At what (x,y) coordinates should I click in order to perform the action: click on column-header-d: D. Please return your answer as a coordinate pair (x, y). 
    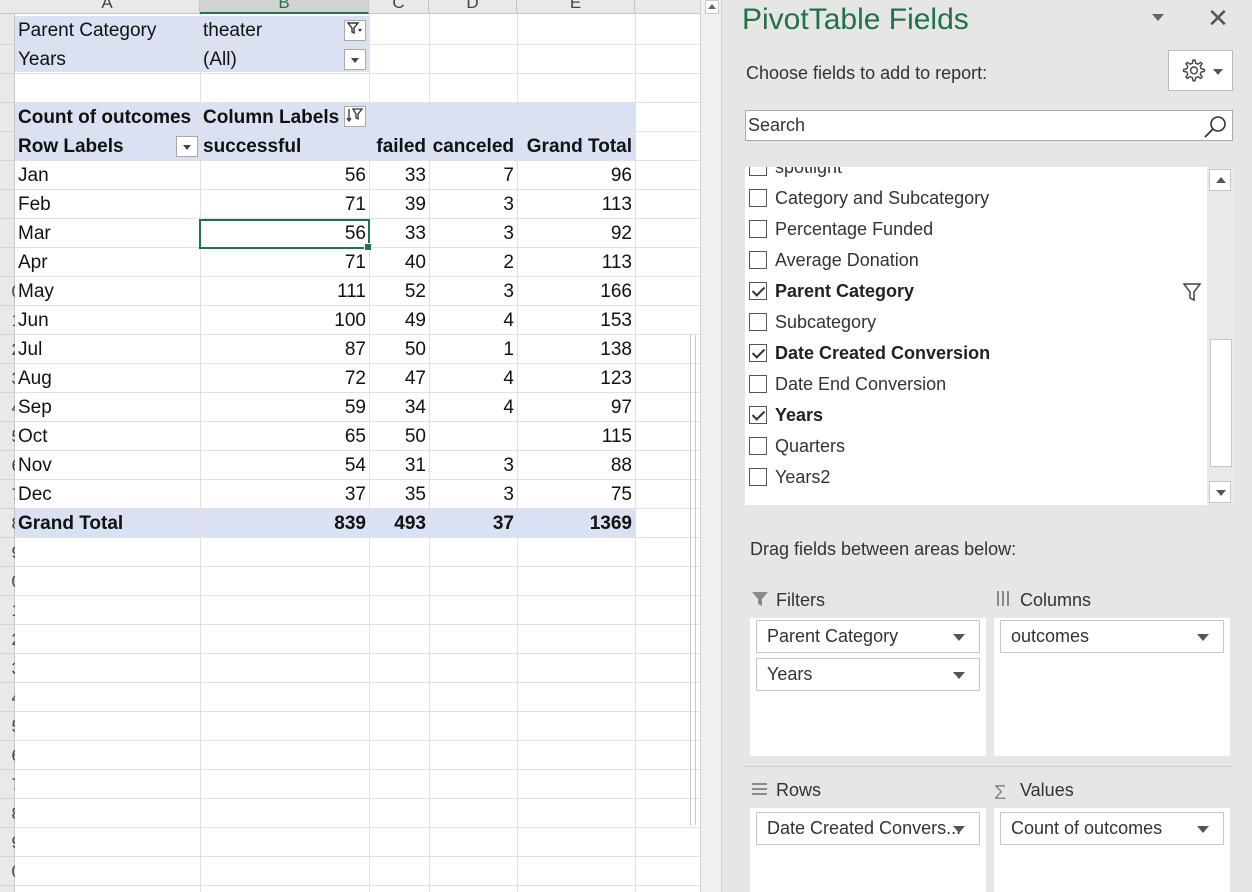
    Looking at the image, I should click on (473, 7).